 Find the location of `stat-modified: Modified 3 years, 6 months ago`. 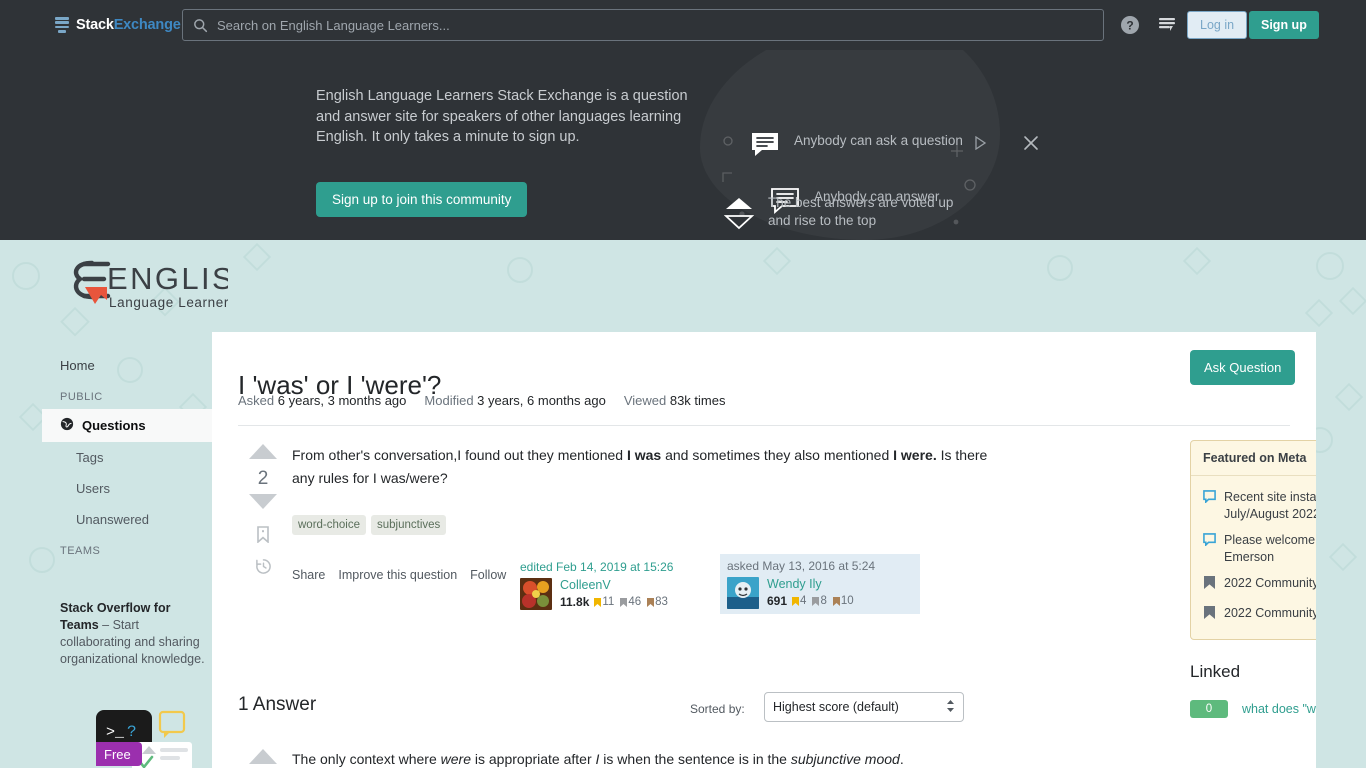

stat-modified: Modified 3 years, 6 months ago is located at coordinates (514, 400).